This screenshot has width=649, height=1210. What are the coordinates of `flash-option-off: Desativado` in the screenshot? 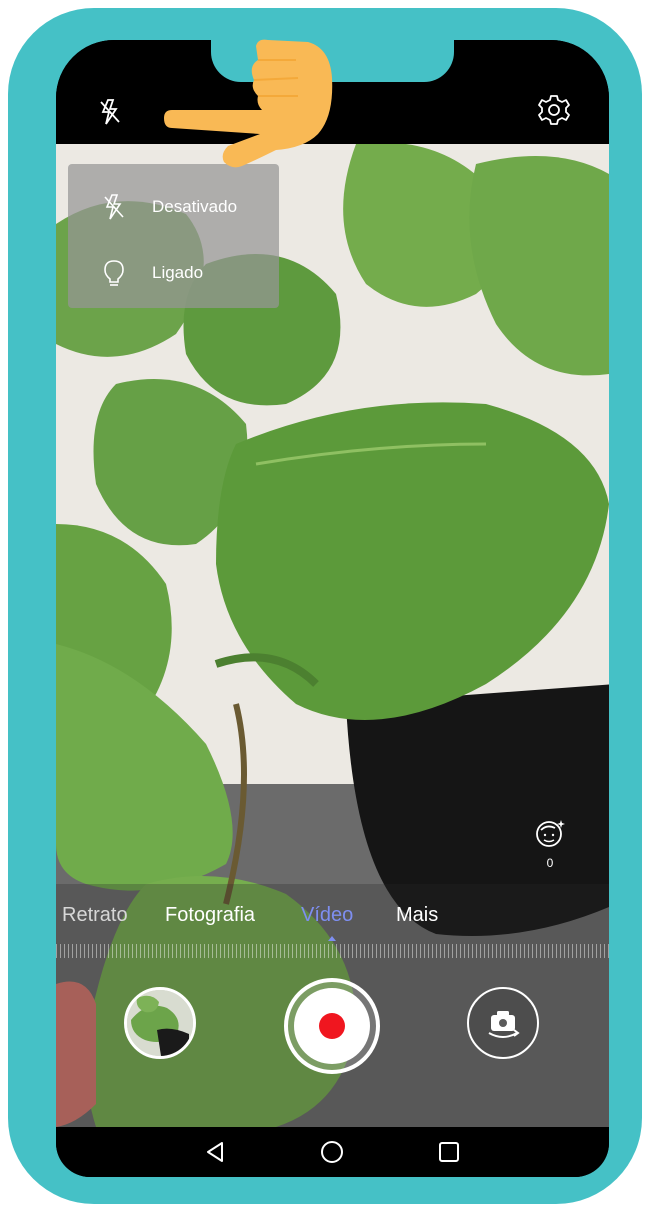 It's located at (173, 207).